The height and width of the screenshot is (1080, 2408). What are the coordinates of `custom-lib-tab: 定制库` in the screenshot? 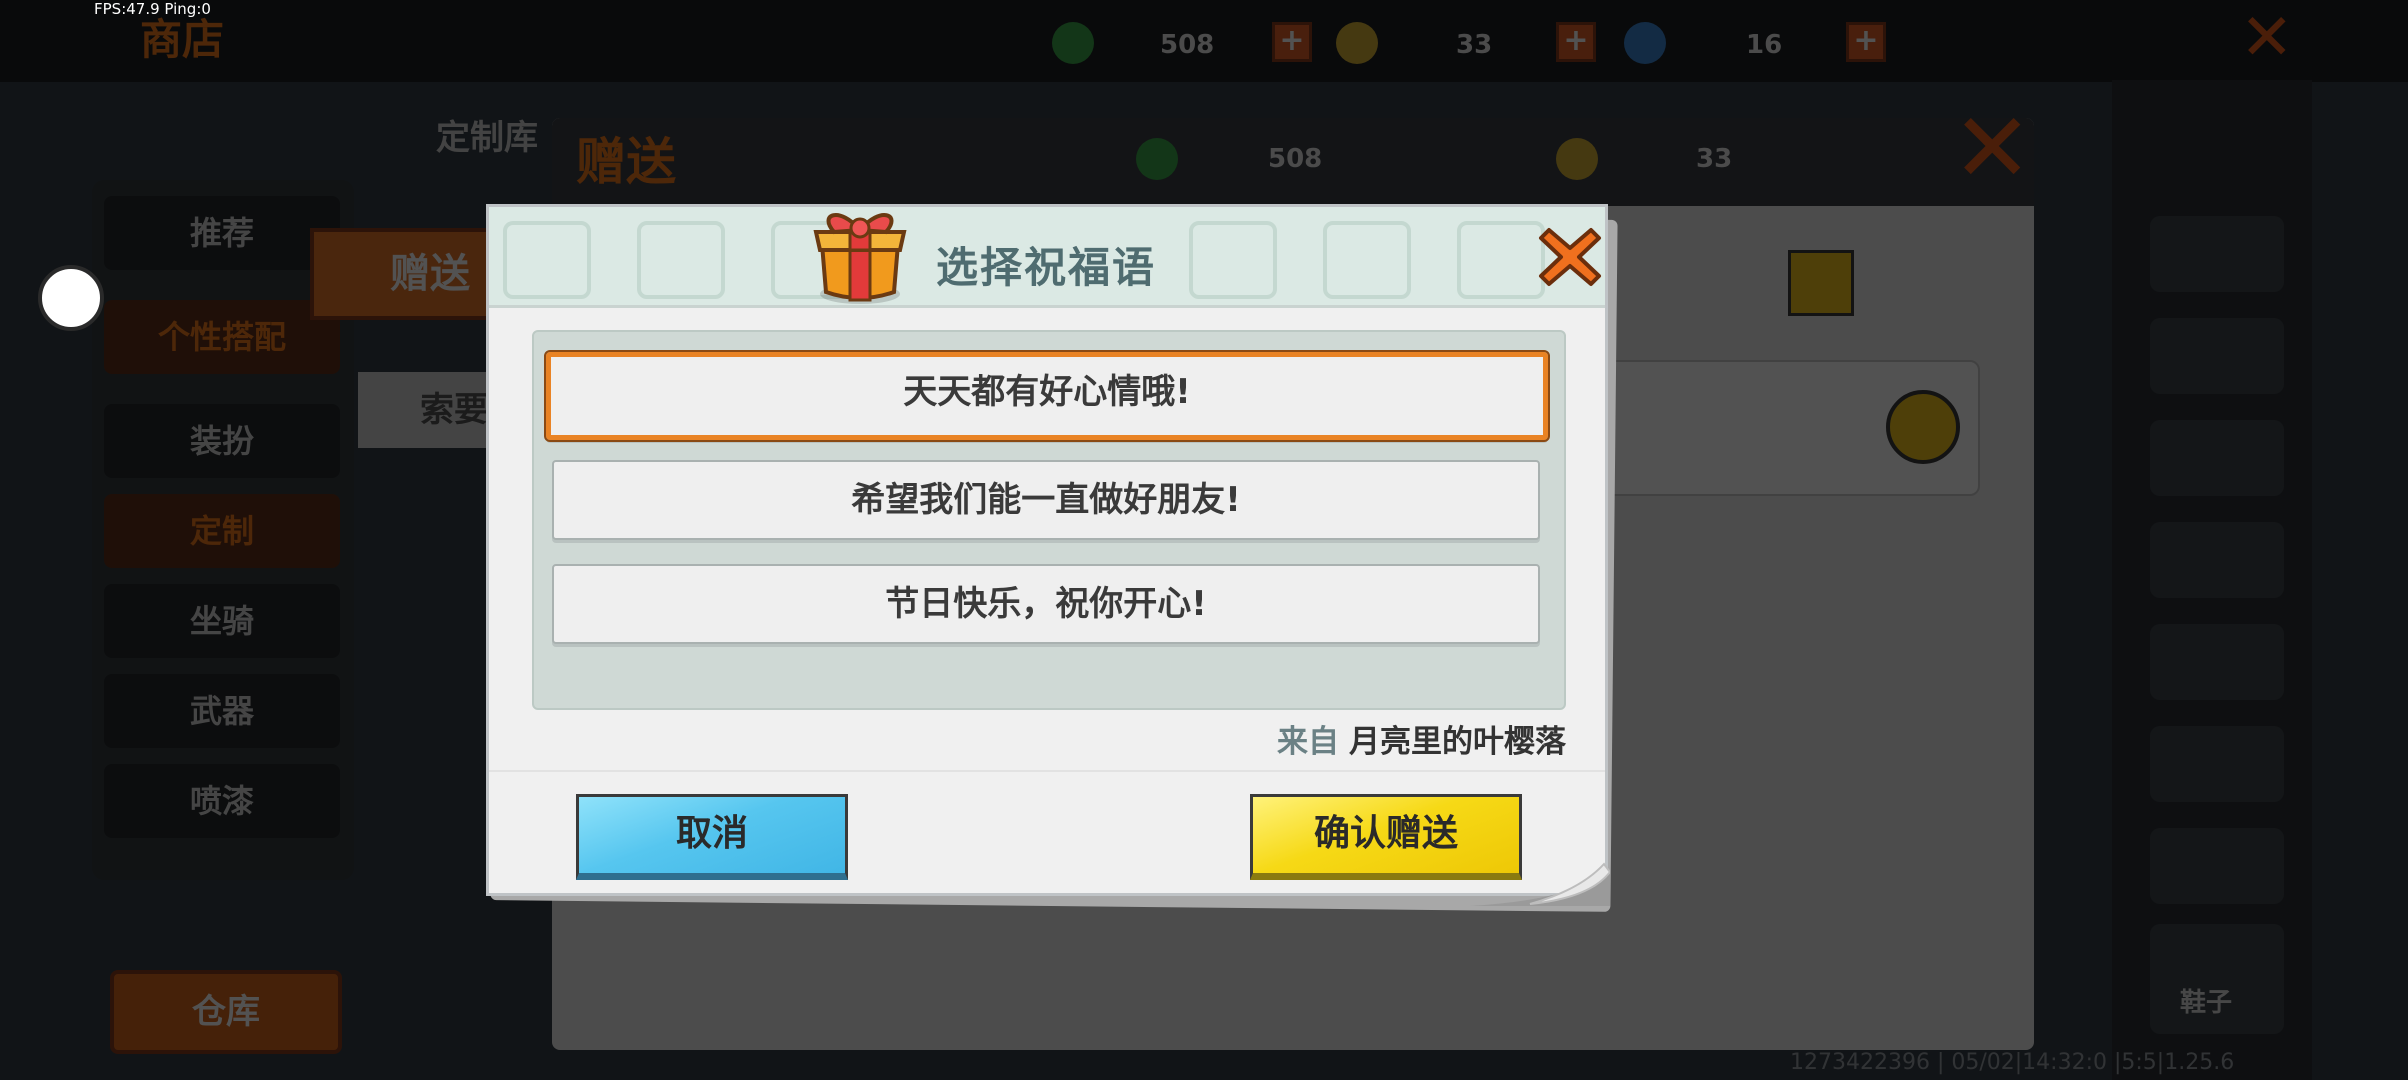 It's located at (487, 134).